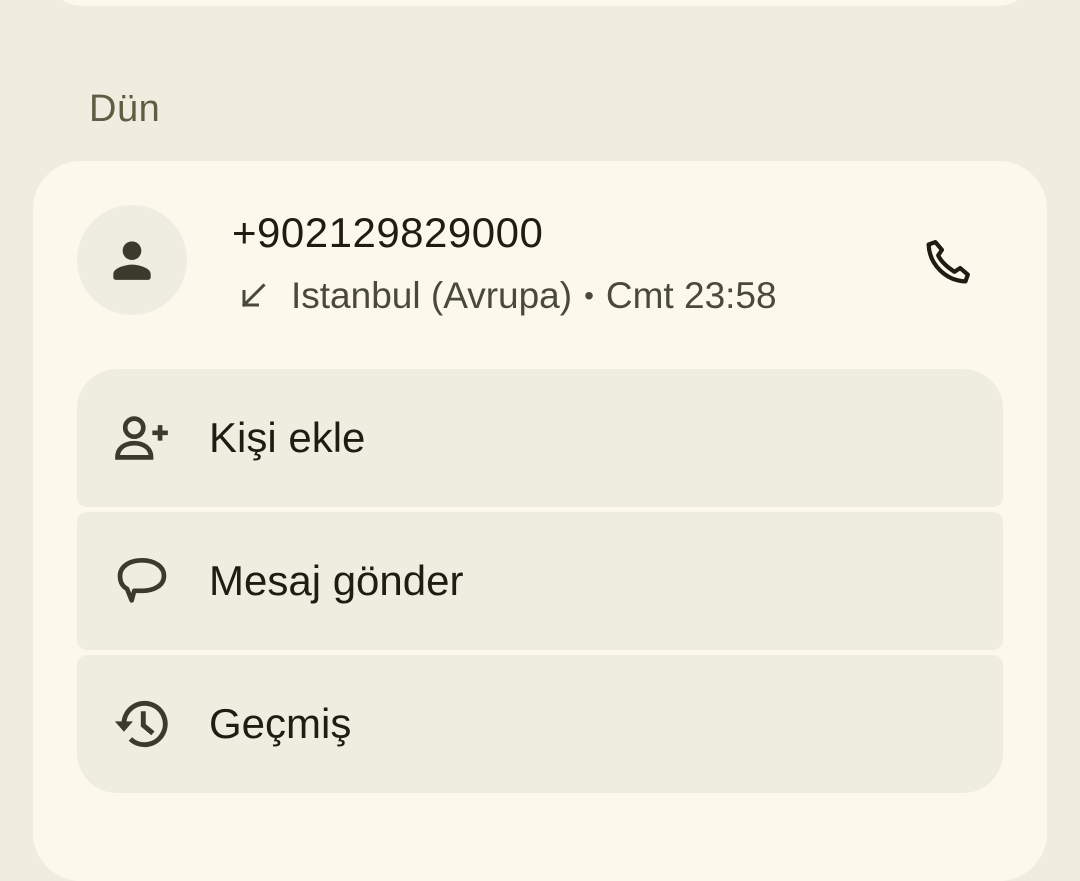 The width and height of the screenshot is (1080, 881). I want to click on send-message-button: Mesaj gönder, so click(540, 581).